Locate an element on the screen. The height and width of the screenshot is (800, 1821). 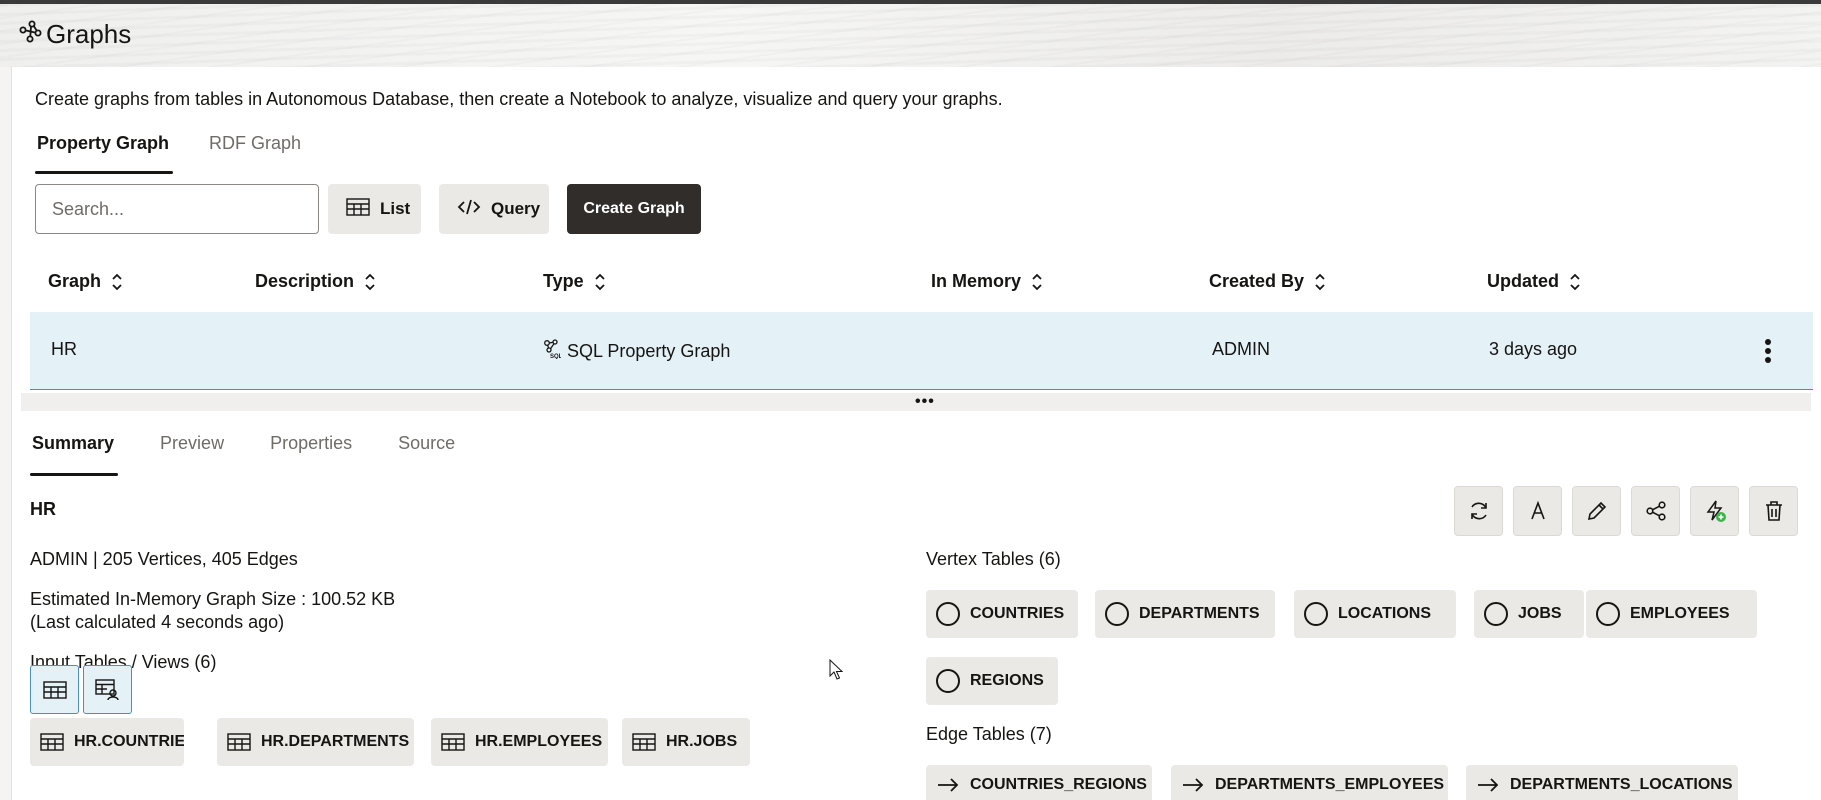
table-view-toggle is located at coordinates (54, 689).